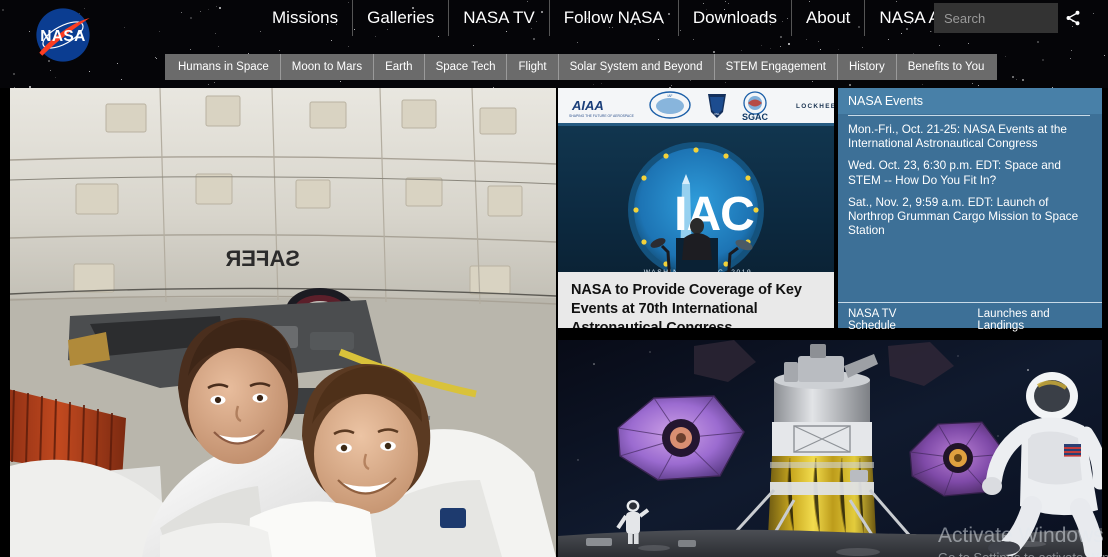 The width and height of the screenshot is (1108, 557). Describe the element at coordinates (946, 67) in the screenshot. I see `subnav-item-benefits-to-you: Benefits to You` at that location.